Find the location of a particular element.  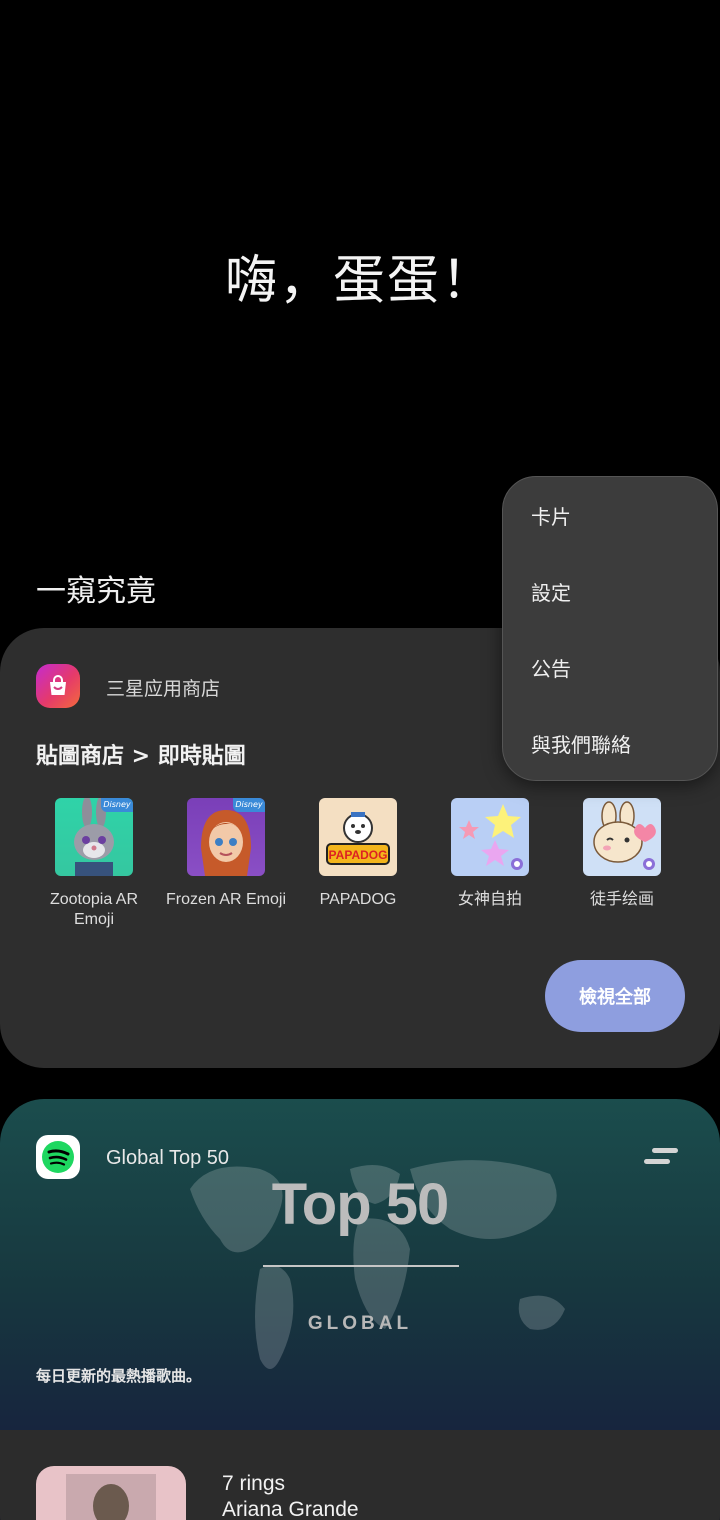

app-item-zootopia: Disney Zootopia AR Emoji is located at coordinates (94, 864).